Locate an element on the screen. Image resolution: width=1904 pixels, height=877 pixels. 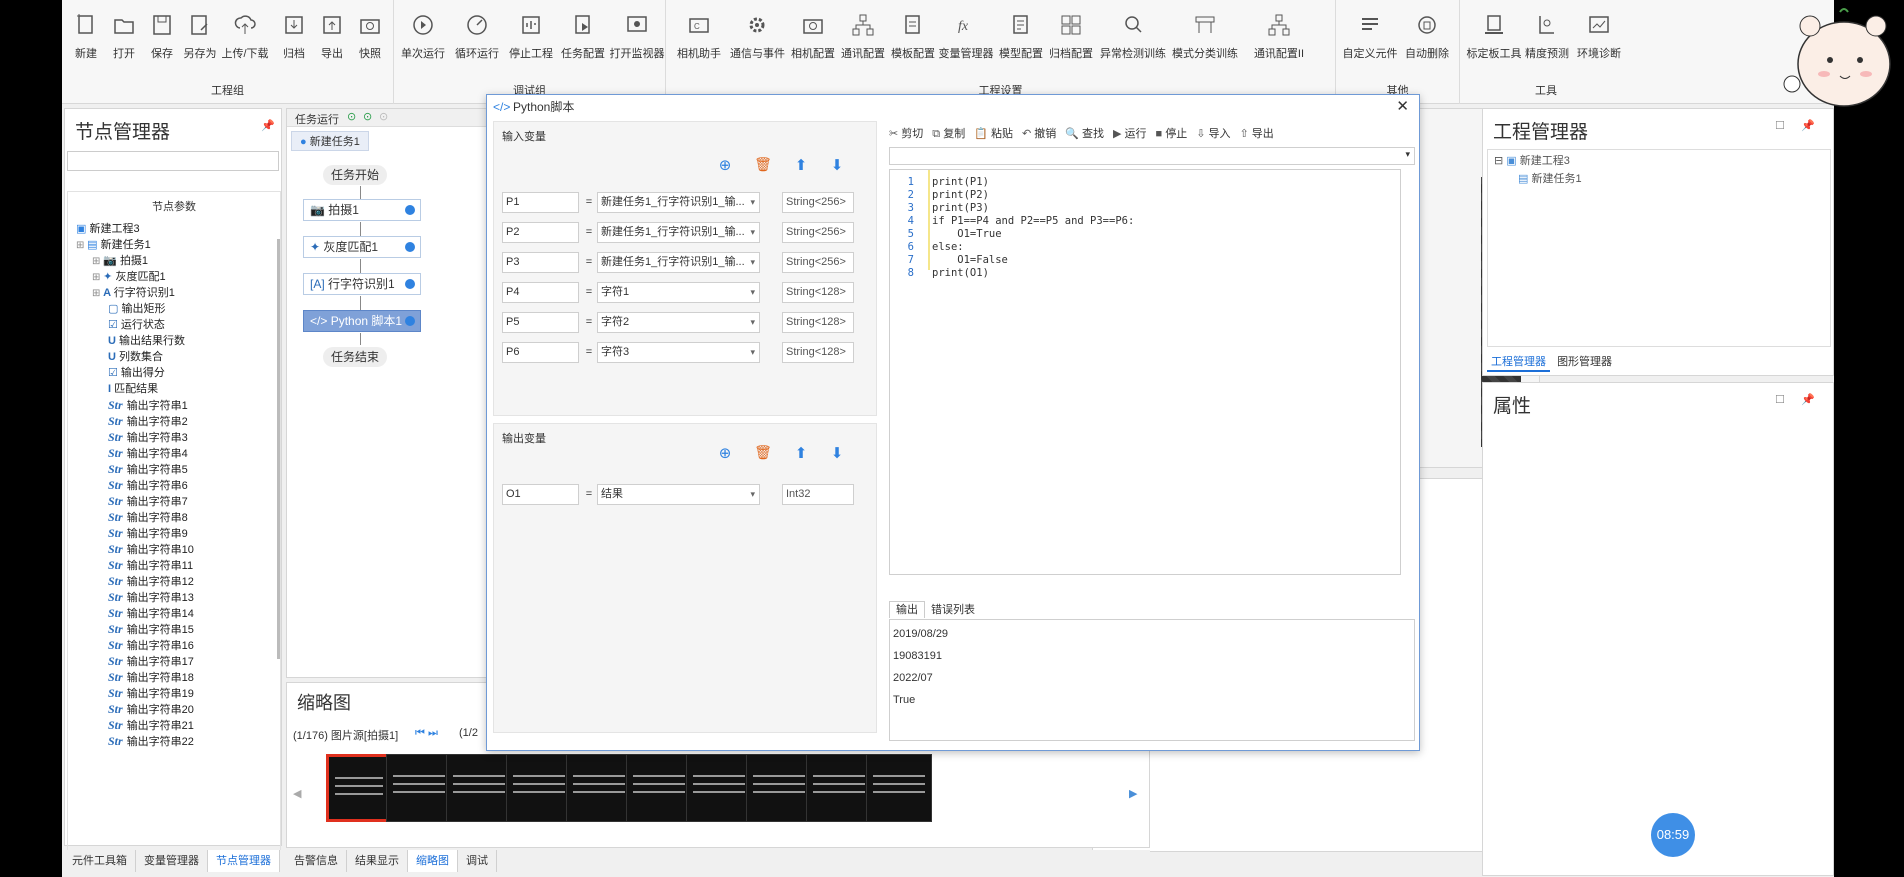
first-page-icon: ⏮ ⏭ is located at coordinates (426, 733).